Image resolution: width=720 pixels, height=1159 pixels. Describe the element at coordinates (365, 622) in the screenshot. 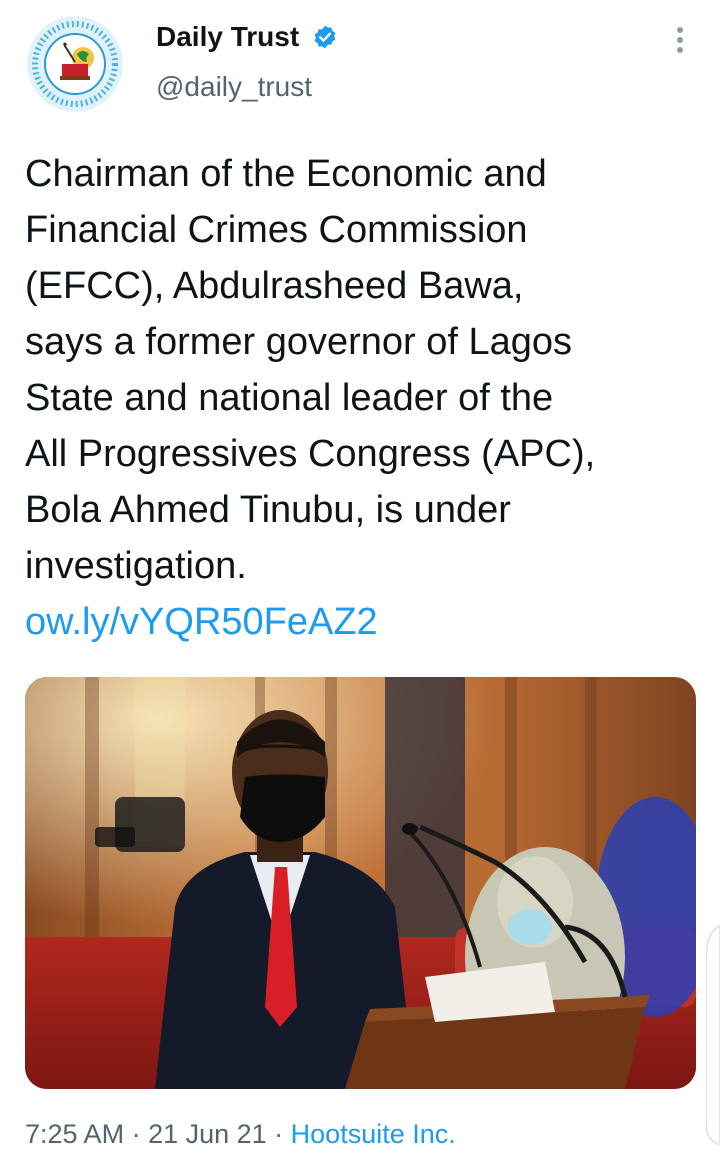

I see `tweet-link: ow.ly/vYQR50FeAZ2` at that location.